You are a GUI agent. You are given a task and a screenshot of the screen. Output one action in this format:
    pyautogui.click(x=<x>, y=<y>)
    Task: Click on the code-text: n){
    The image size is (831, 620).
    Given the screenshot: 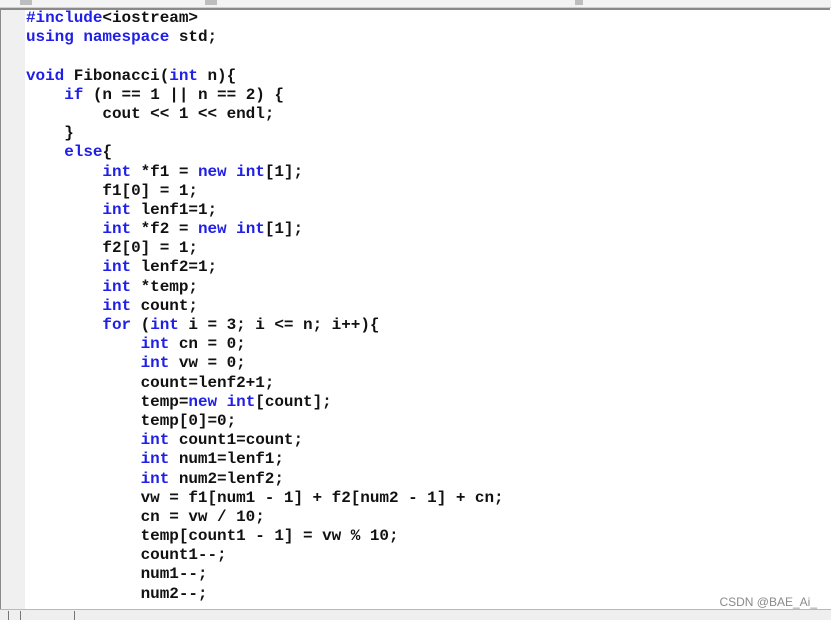 What is the action you would take?
    pyautogui.click(x=217, y=75)
    